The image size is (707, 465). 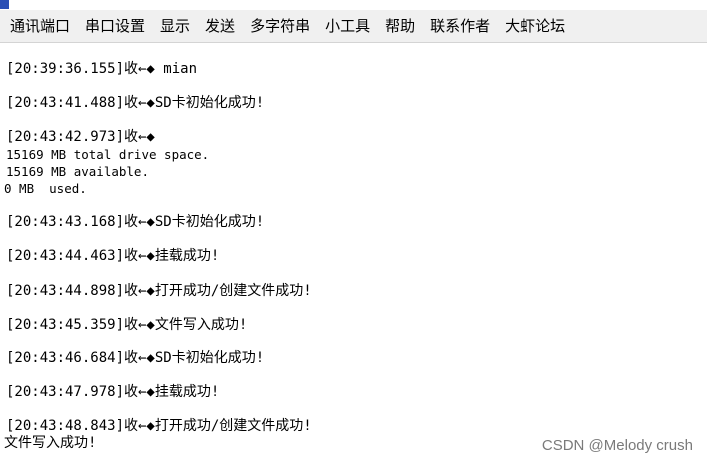 I want to click on title-bar, so click(x=353, y=4).